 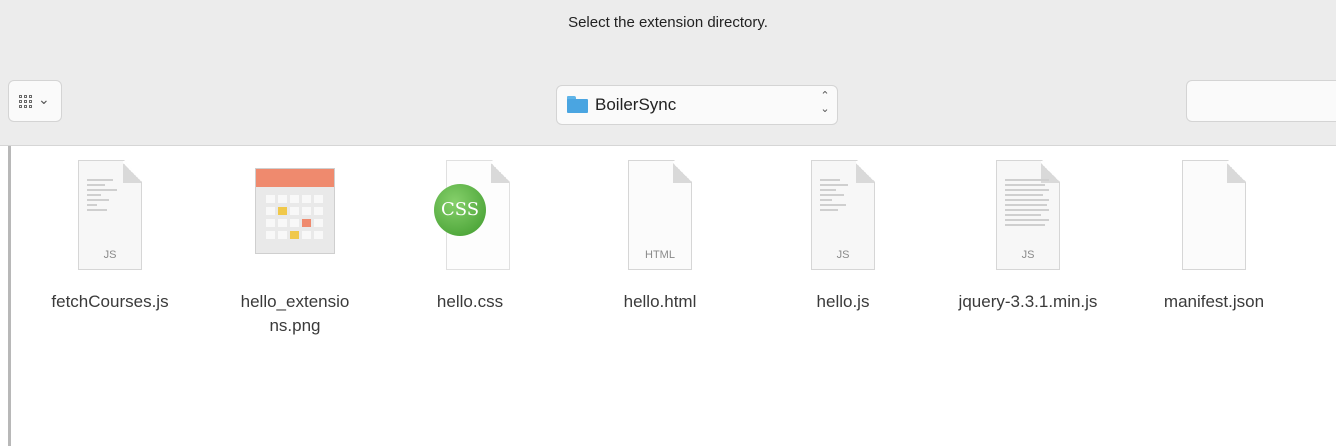 I want to click on folder-icon, so click(x=577, y=104).